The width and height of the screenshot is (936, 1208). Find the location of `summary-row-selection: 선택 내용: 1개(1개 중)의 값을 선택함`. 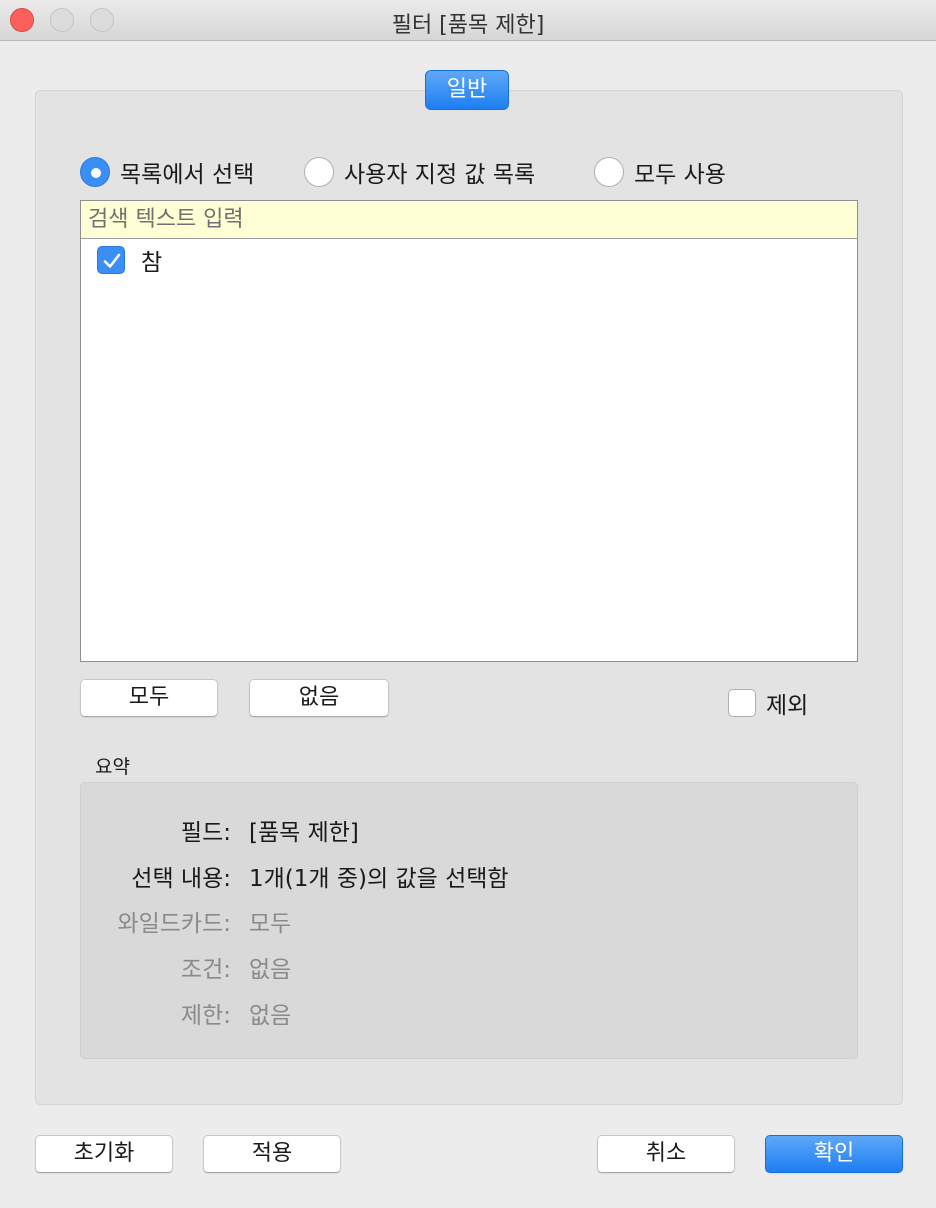

summary-row-selection: 선택 내용: 1개(1개 중)의 값을 선택함 is located at coordinates (295, 876).